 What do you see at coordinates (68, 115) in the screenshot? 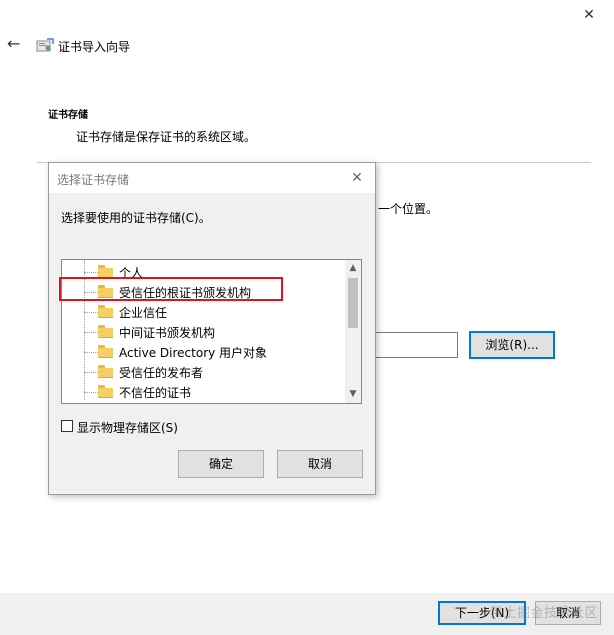
I see `section-title: 证书存储` at bounding box center [68, 115].